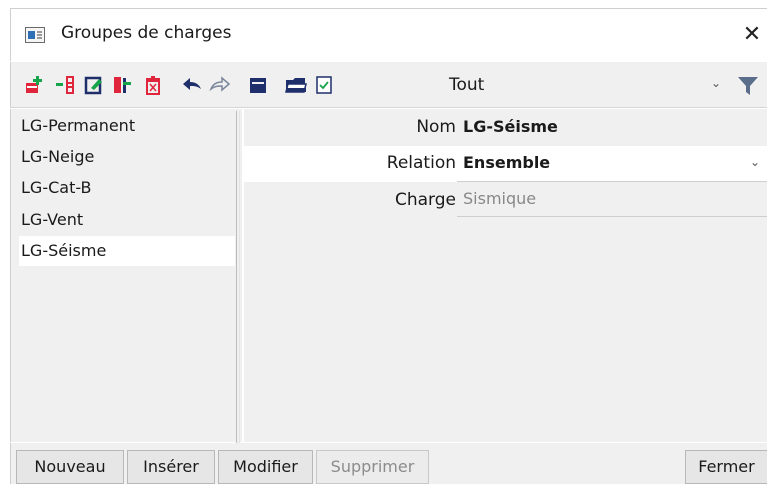 This screenshot has height=484, width=767. Describe the element at coordinates (296, 85) in the screenshot. I see `folder-open-icon` at that location.